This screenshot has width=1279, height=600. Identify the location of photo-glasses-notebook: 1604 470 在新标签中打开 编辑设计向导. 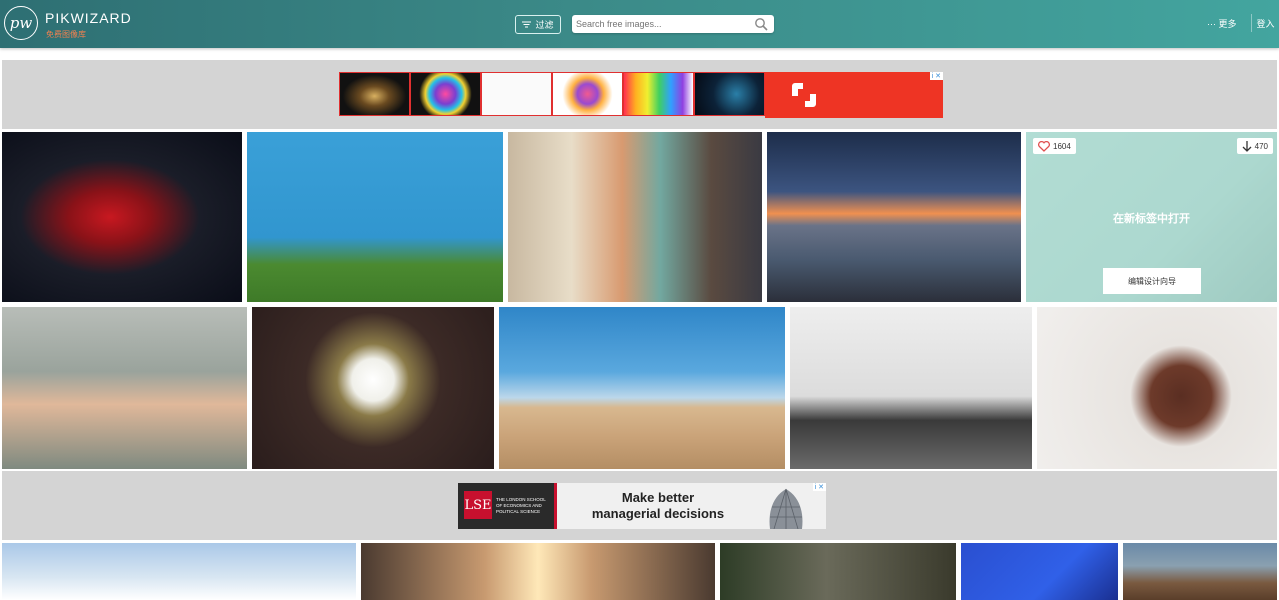
(1151, 217).